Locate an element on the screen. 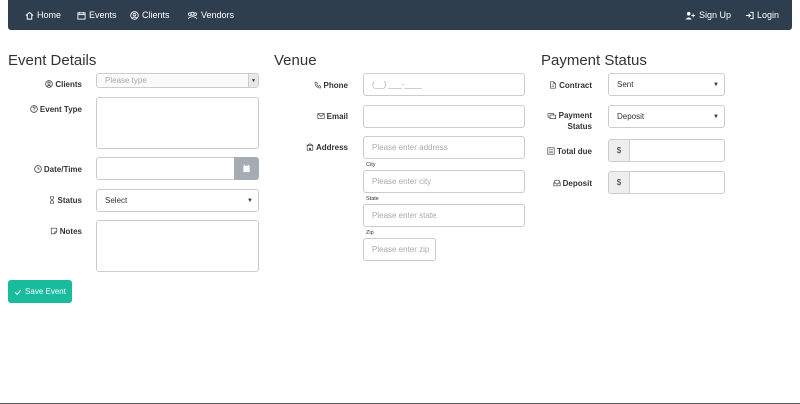 The image size is (800, 404). nav-login: Login is located at coordinates (762, 15).